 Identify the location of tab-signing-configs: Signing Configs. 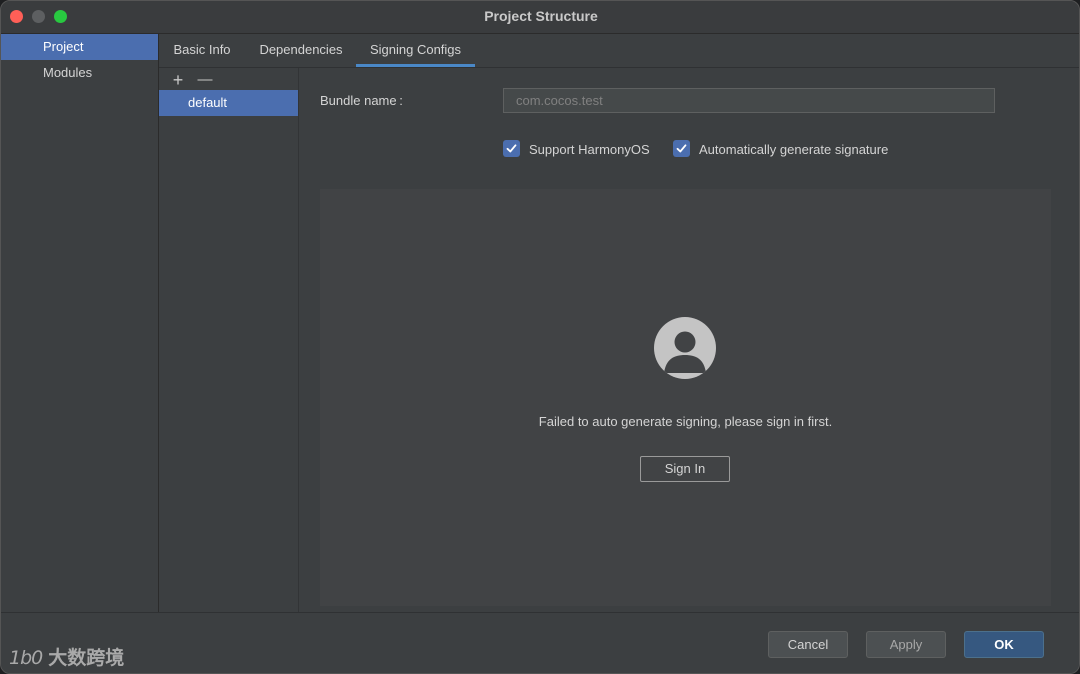
(415, 50).